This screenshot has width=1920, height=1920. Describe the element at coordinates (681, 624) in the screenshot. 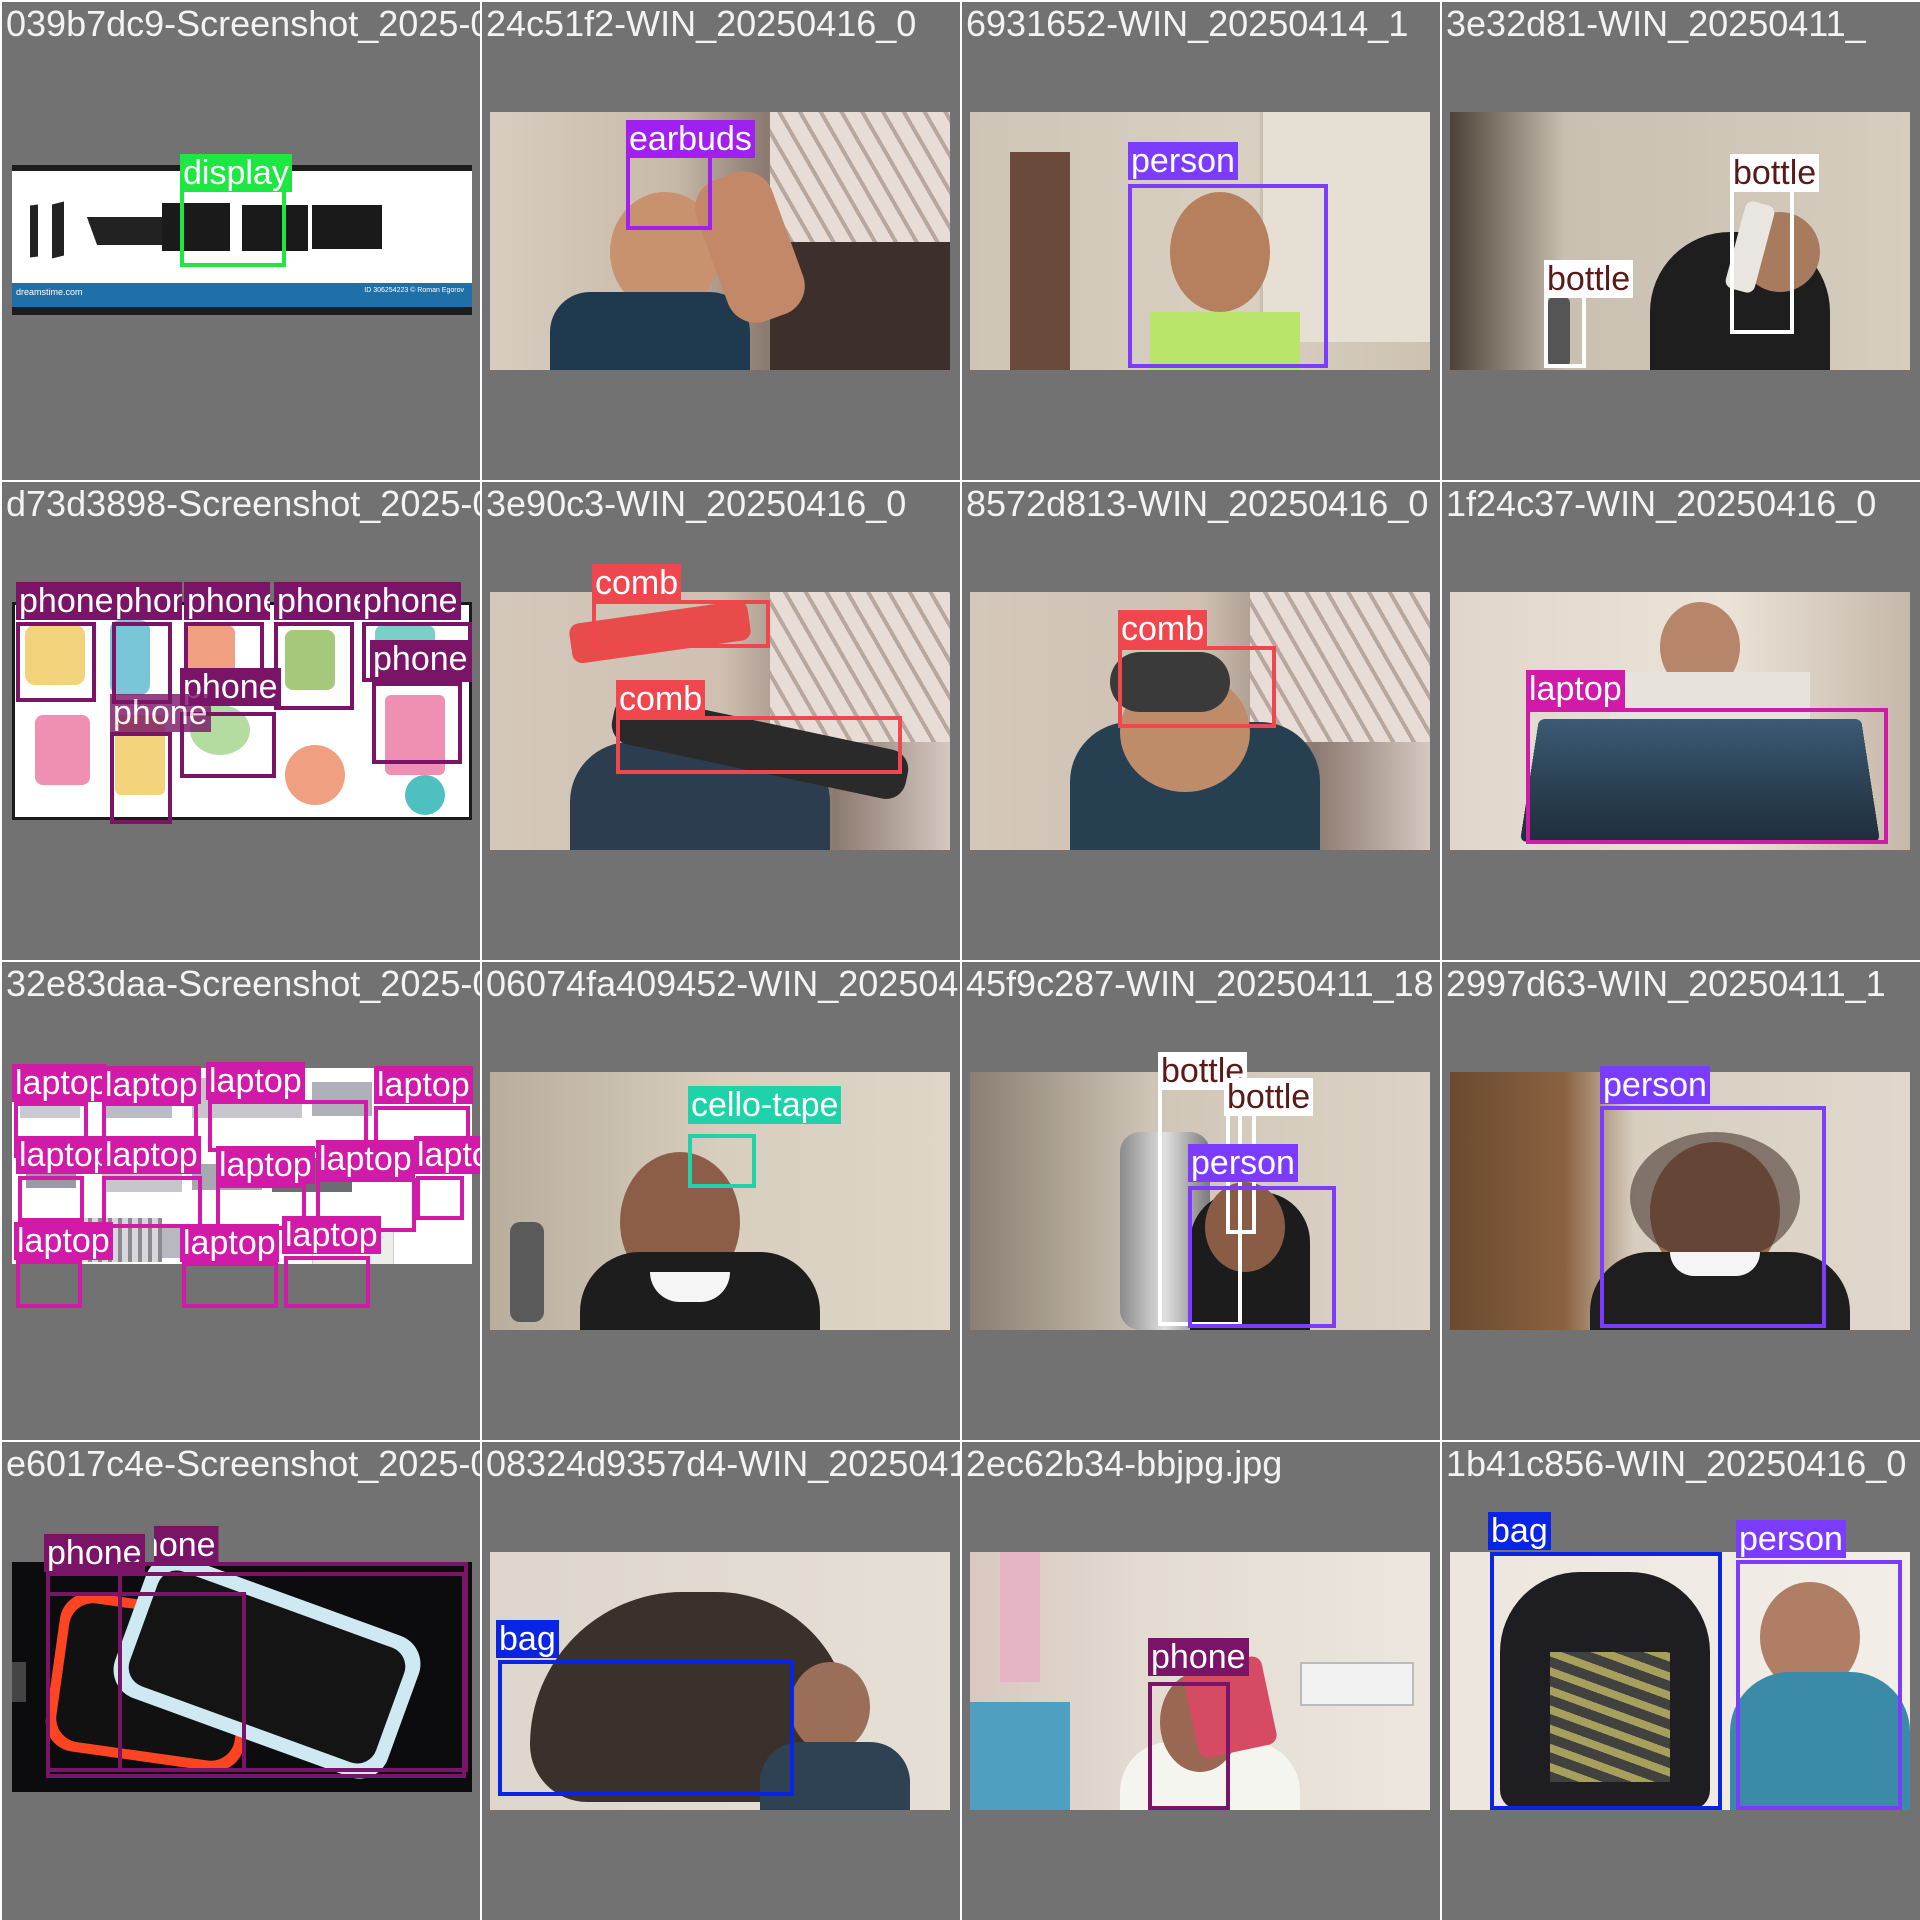

I see `bbox-comb-top` at that location.